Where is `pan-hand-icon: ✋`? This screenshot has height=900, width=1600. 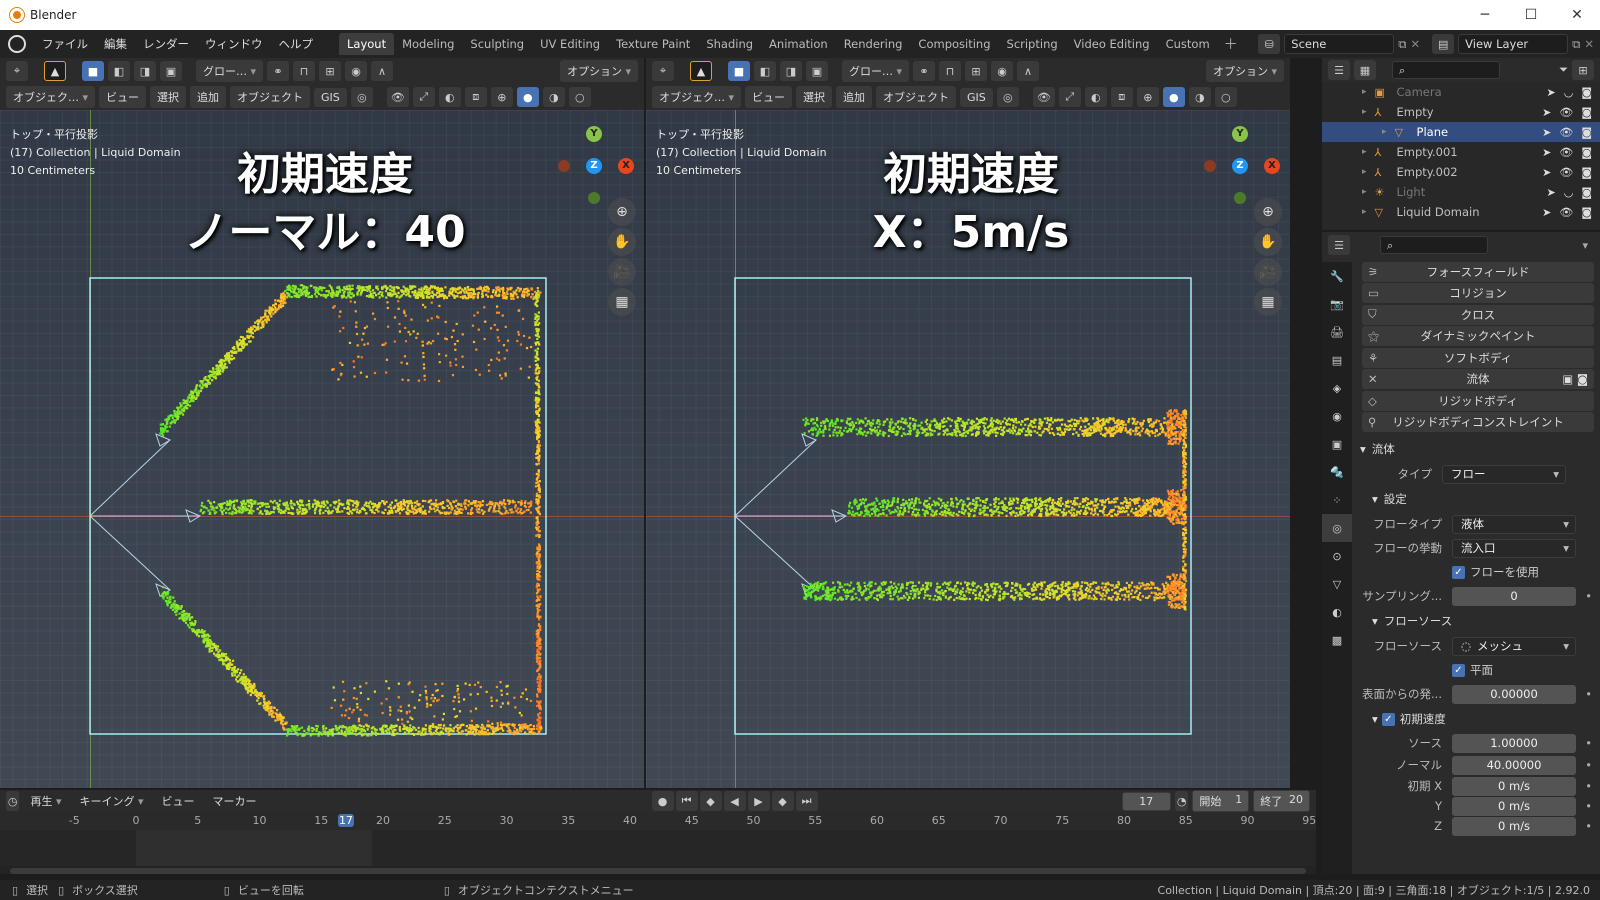 pan-hand-icon: ✋ is located at coordinates (622, 242).